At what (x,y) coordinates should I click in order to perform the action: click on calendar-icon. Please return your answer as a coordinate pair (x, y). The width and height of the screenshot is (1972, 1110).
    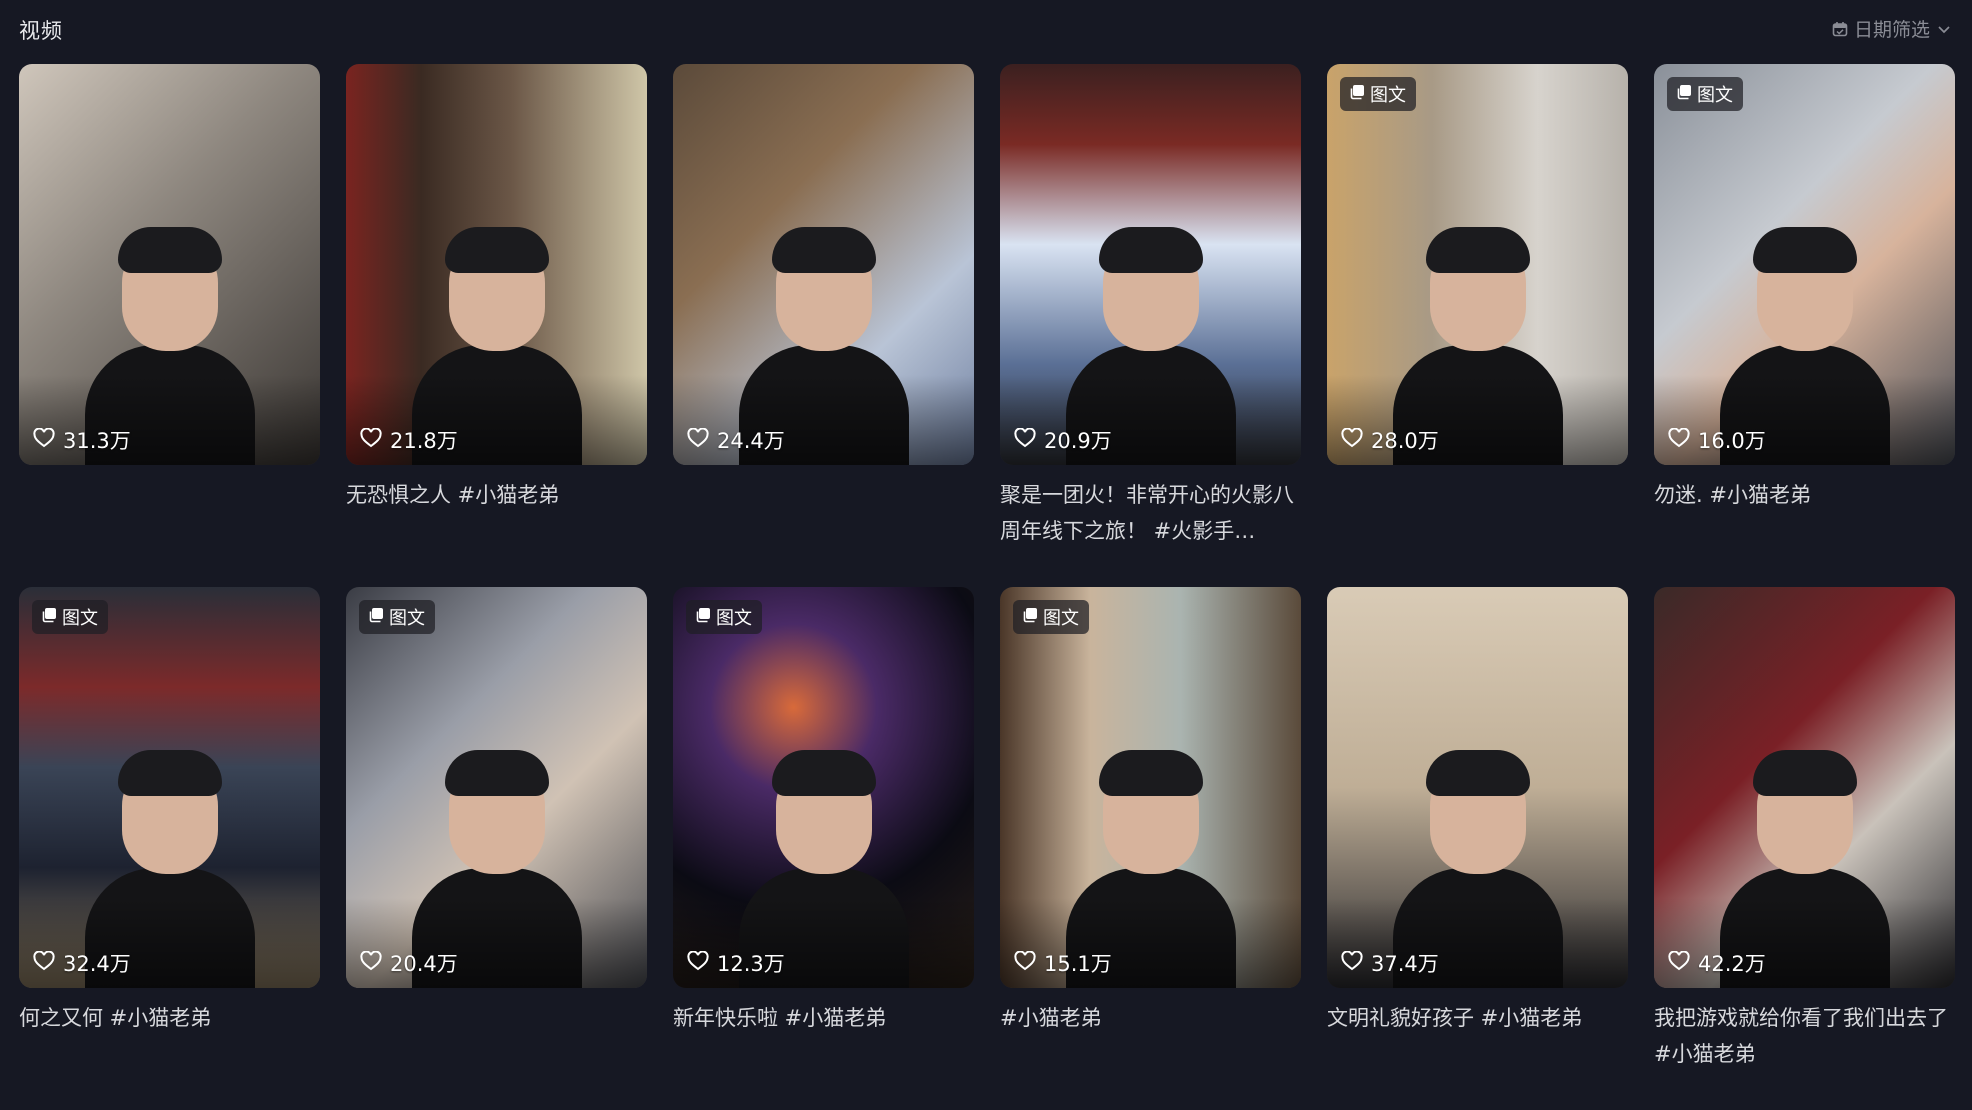
    Looking at the image, I should click on (1840, 29).